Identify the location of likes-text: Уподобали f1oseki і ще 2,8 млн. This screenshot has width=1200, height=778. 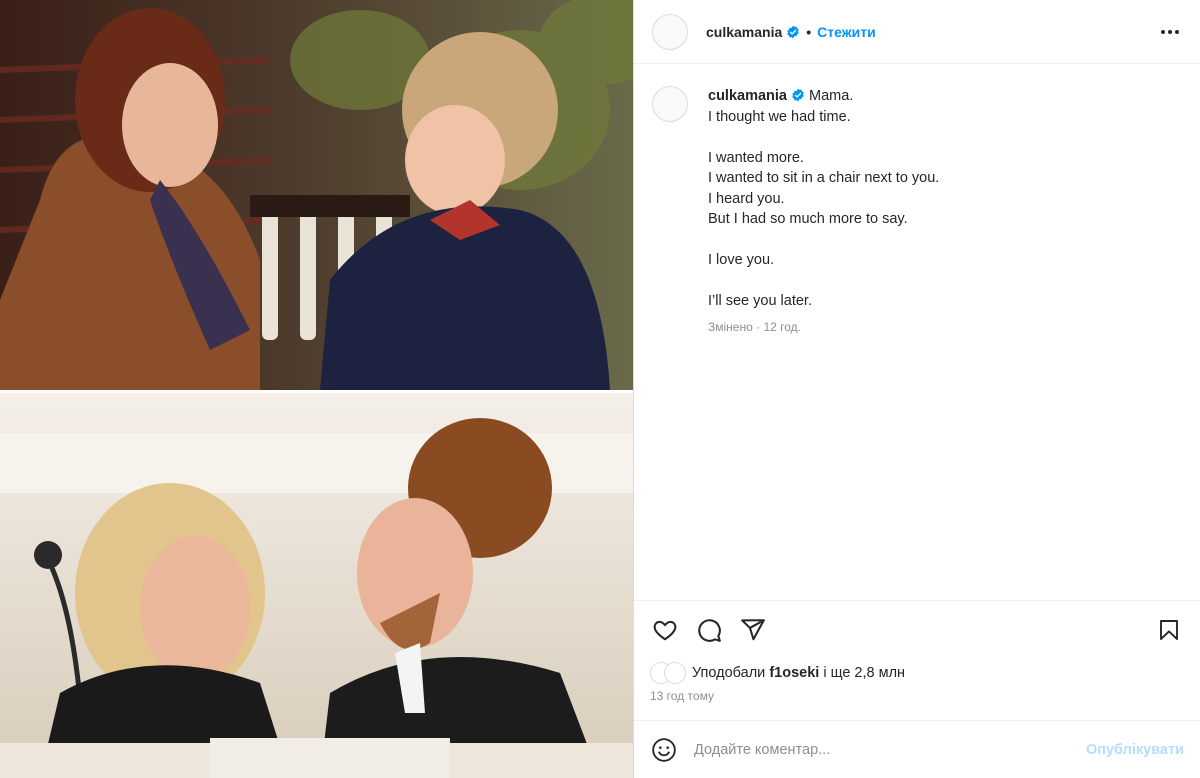
(798, 673).